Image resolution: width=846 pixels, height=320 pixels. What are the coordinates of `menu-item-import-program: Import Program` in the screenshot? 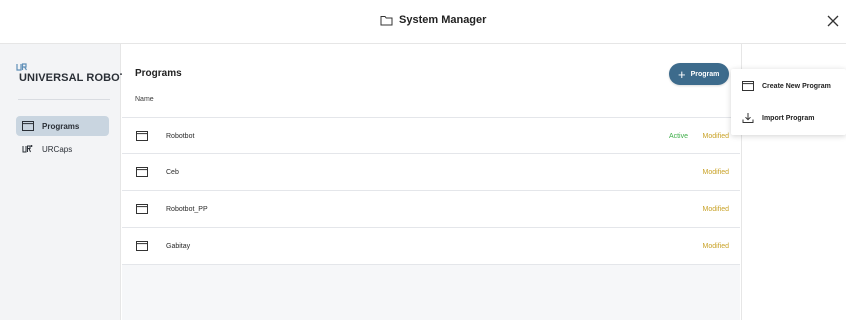 It's located at (788, 118).